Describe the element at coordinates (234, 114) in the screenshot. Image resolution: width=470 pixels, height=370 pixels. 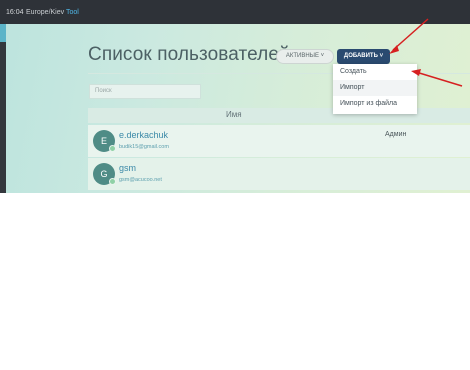
I see `column-header-name: Имя` at that location.